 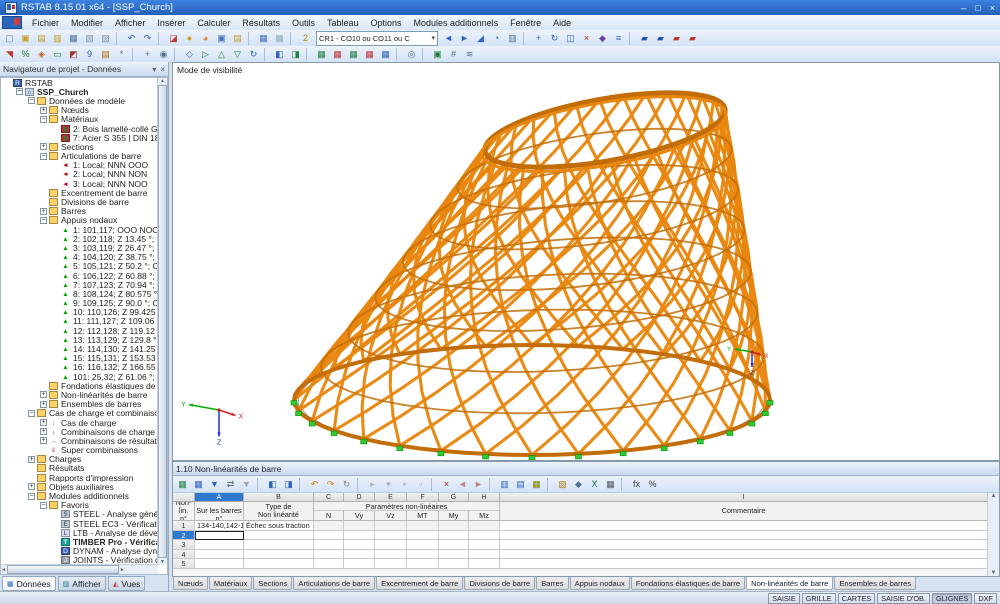 What do you see at coordinates (279, 54) in the screenshot?
I see `visibility-mode-icon: ◧` at bounding box center [279, 54].